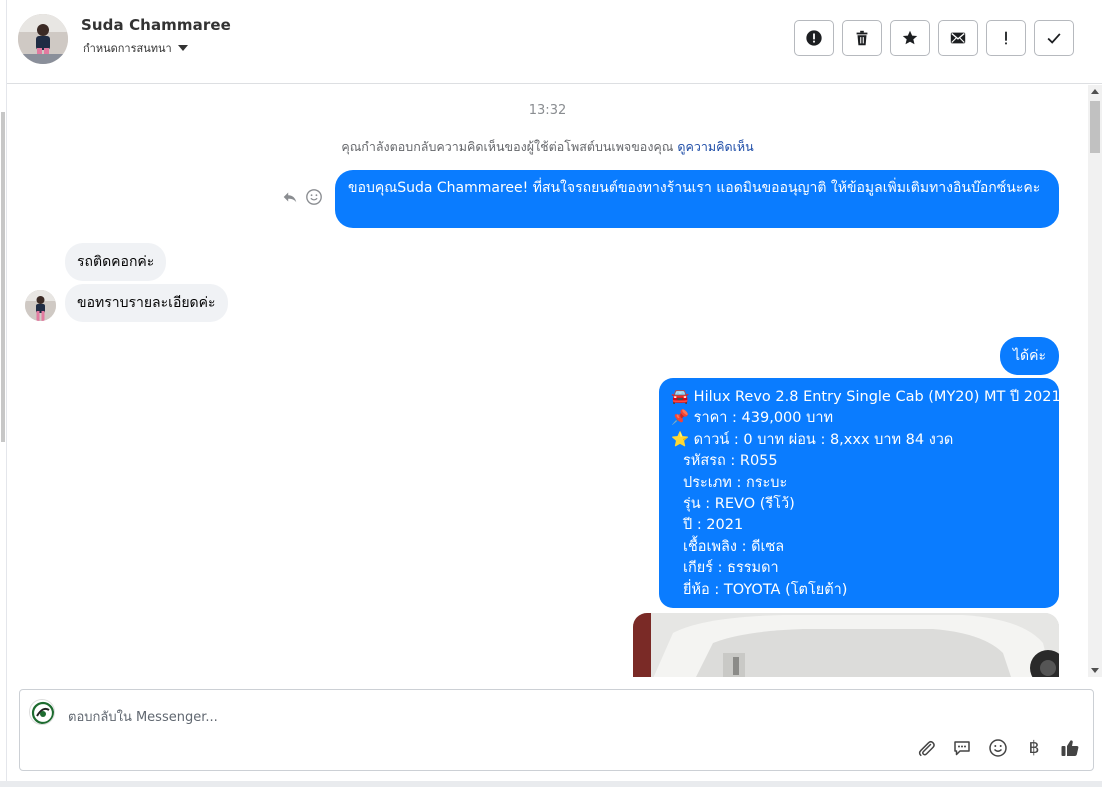  Describe the element at coordinates (127, 48) in the screenshot. I see `schedule-label: กำหนดการสนทนา` at that location.